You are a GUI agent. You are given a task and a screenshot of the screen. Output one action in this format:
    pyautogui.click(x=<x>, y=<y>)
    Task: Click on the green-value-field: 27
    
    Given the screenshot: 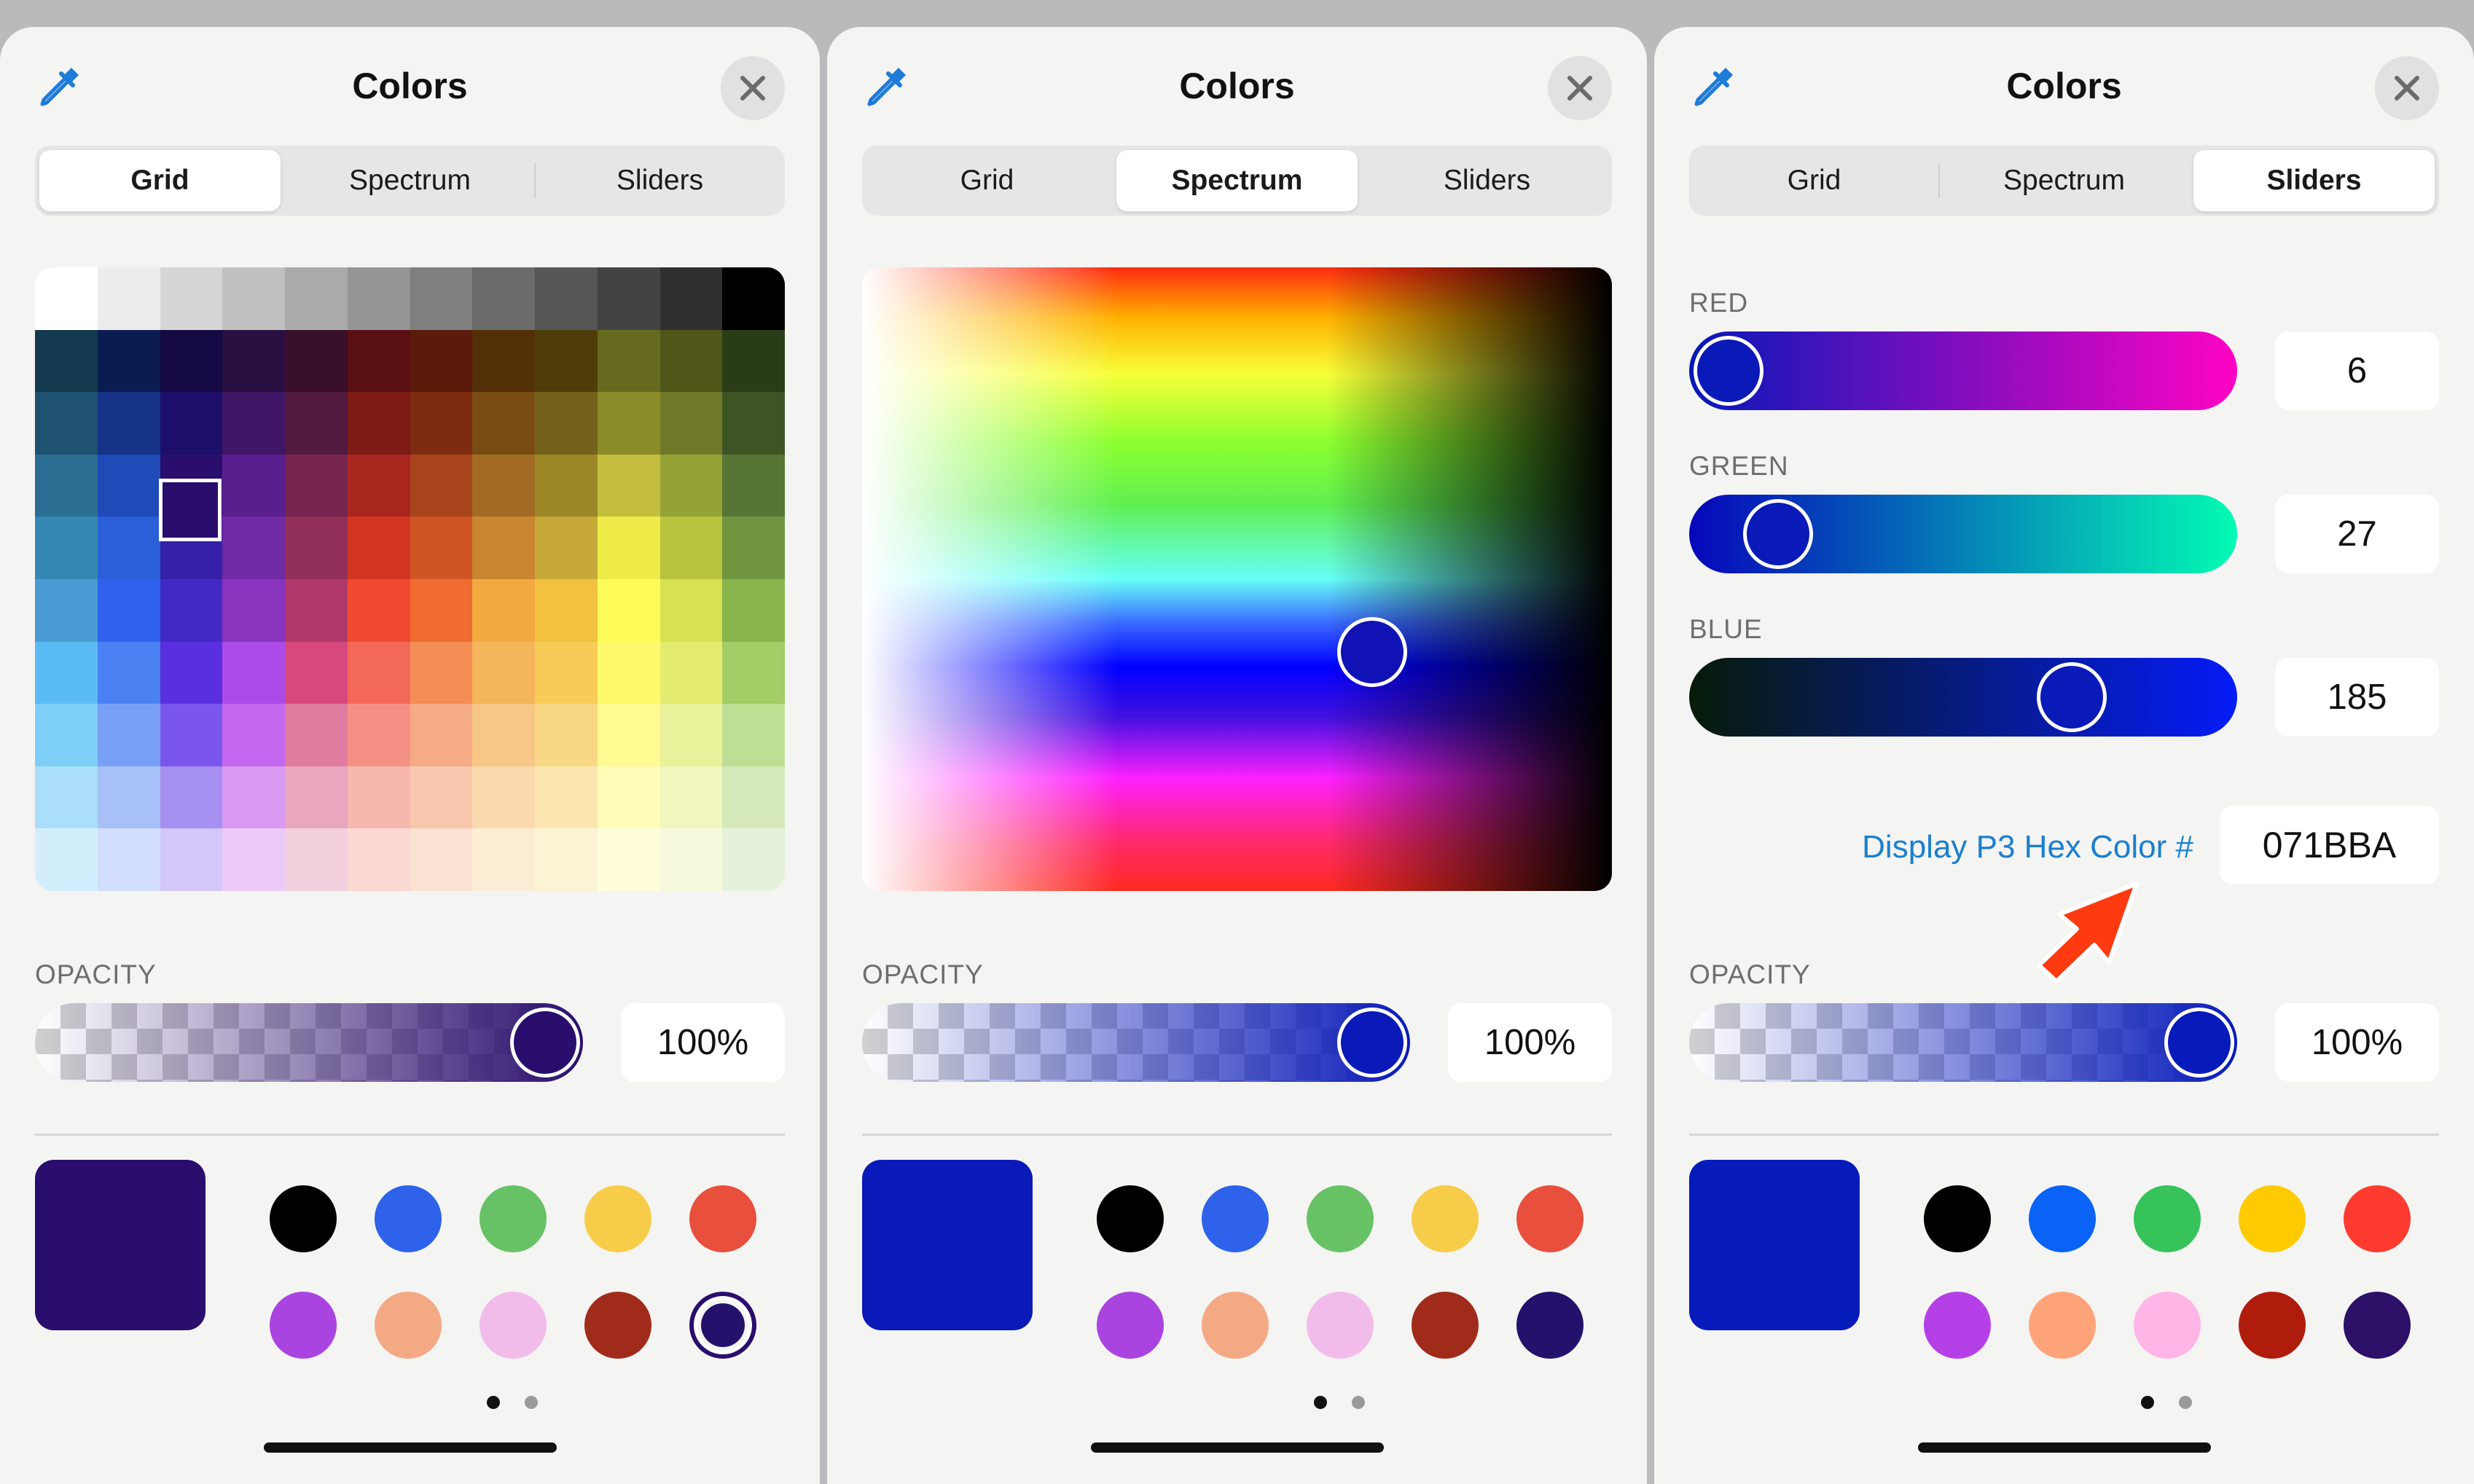 What is the action you would take?
    pyautogui.click(x=2357, y=534)
    